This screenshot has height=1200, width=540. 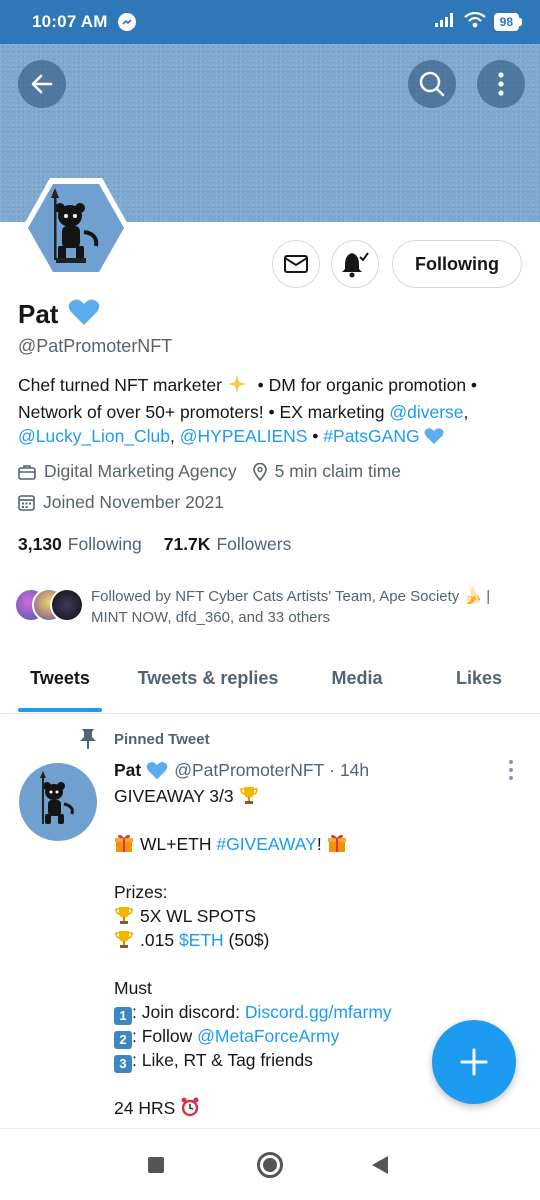 I want to click on system-nav-bar, so click(x=270, y=1164).